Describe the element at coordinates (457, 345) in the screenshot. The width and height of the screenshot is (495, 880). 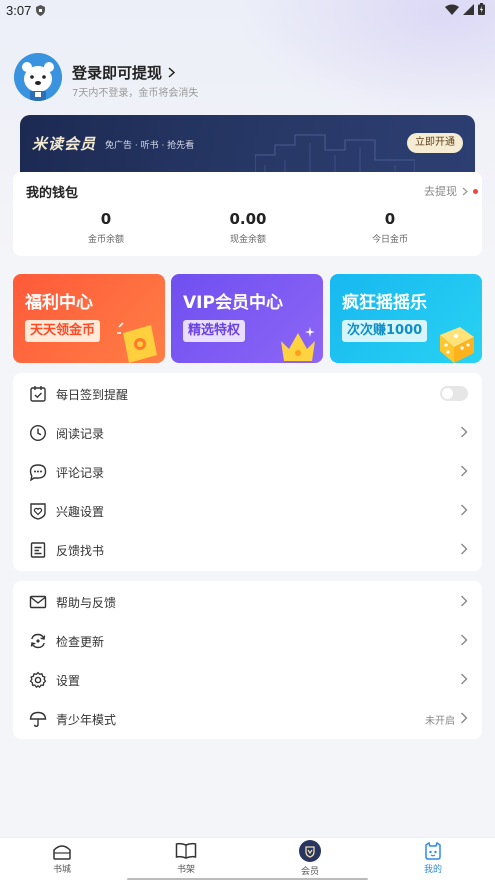
I see `dice-icon` at that location.